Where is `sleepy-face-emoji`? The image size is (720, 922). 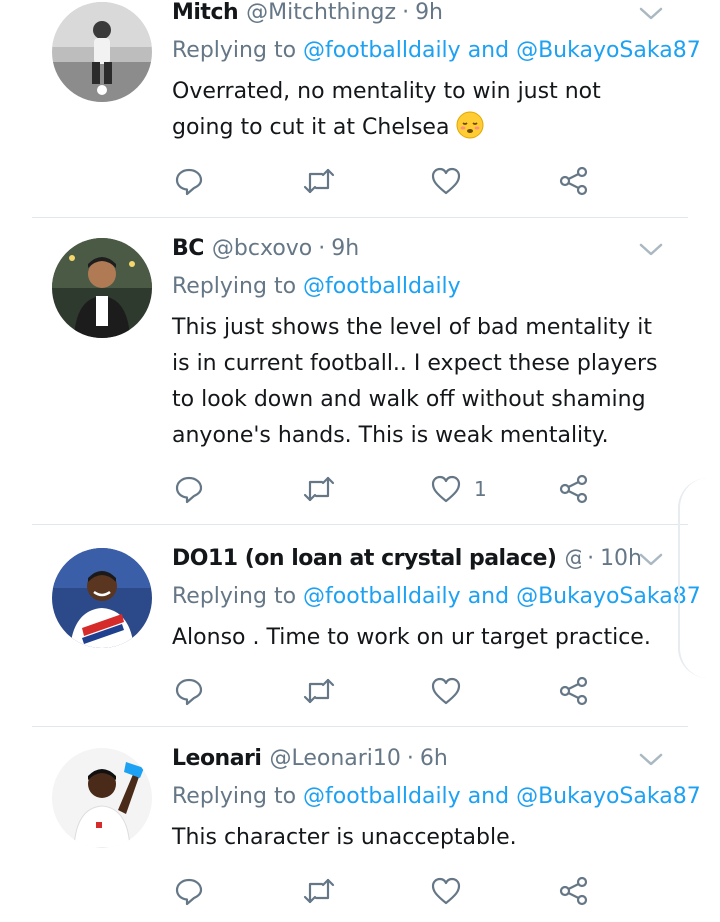
sleepy-face-emoji is located at coordinates (470, 125).